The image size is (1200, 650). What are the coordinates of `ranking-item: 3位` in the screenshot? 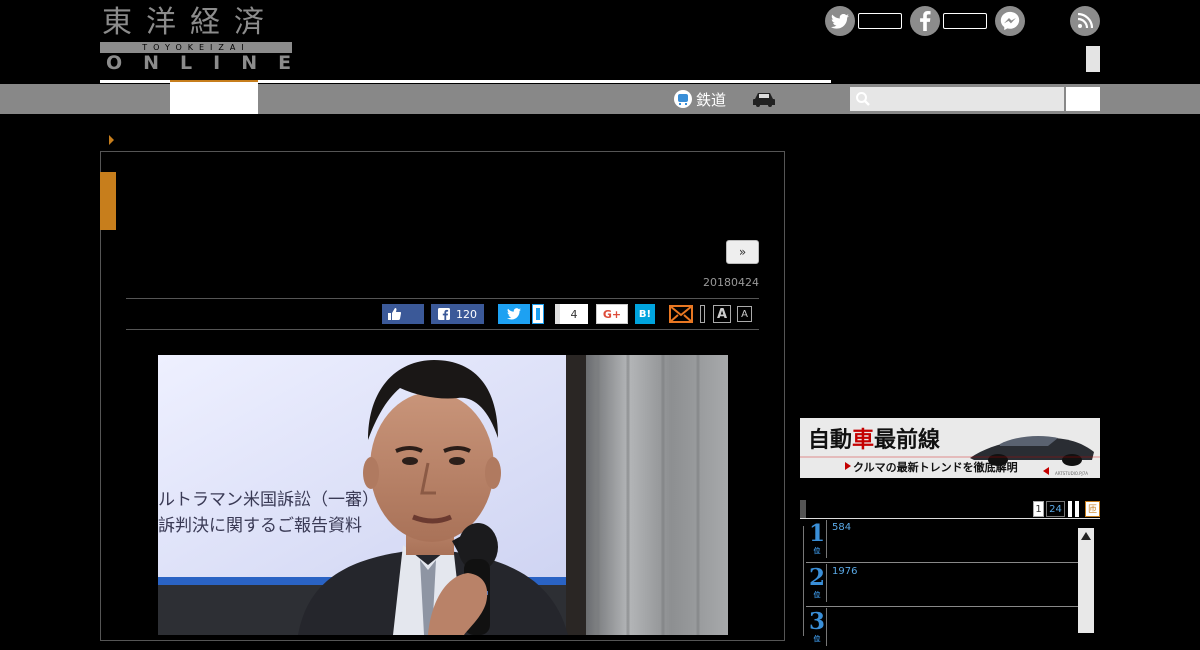 It's located at (942, 628).